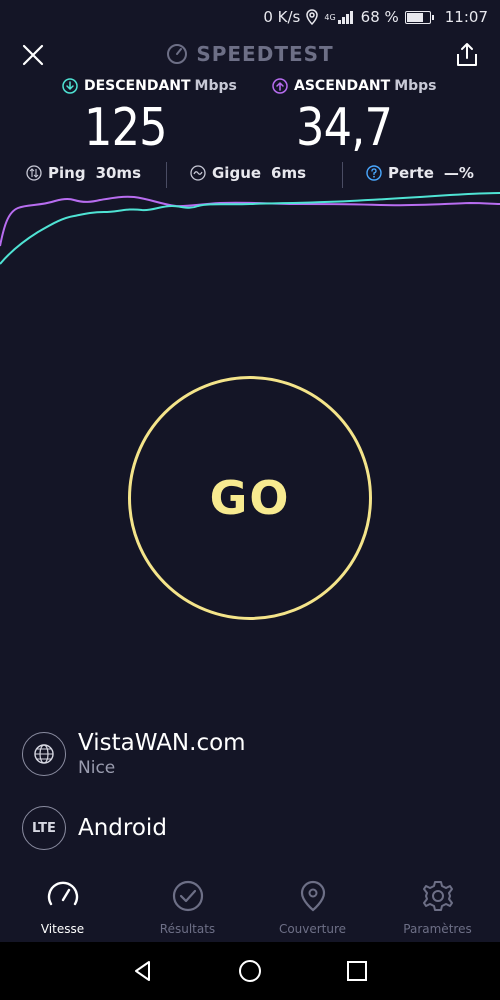 This screenshot has height=1000, width=500. I want to click on ping-label: Ping, so click(67, 173).